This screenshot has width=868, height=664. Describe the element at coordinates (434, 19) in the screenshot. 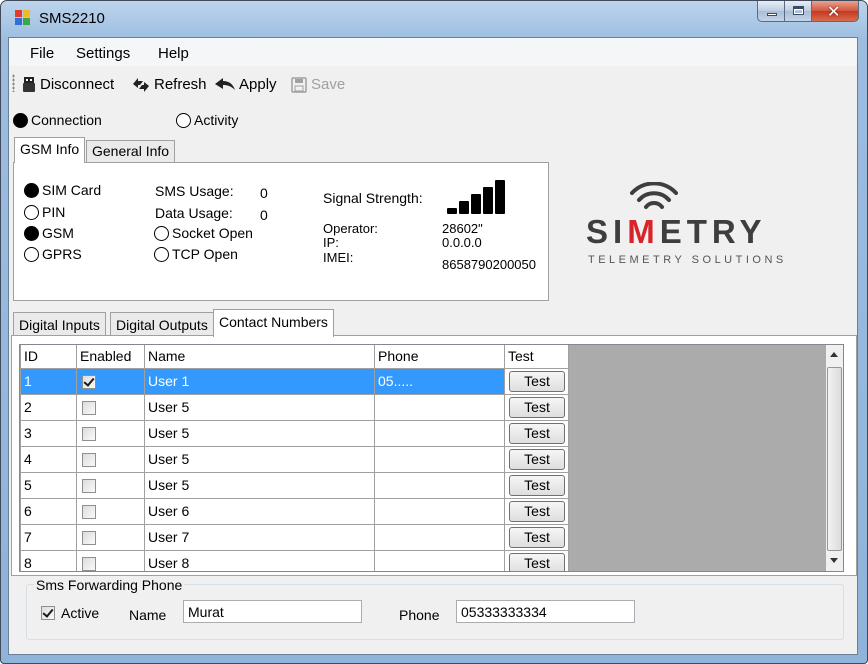

I see `title-bar: SMS2210 ✕` at that location.